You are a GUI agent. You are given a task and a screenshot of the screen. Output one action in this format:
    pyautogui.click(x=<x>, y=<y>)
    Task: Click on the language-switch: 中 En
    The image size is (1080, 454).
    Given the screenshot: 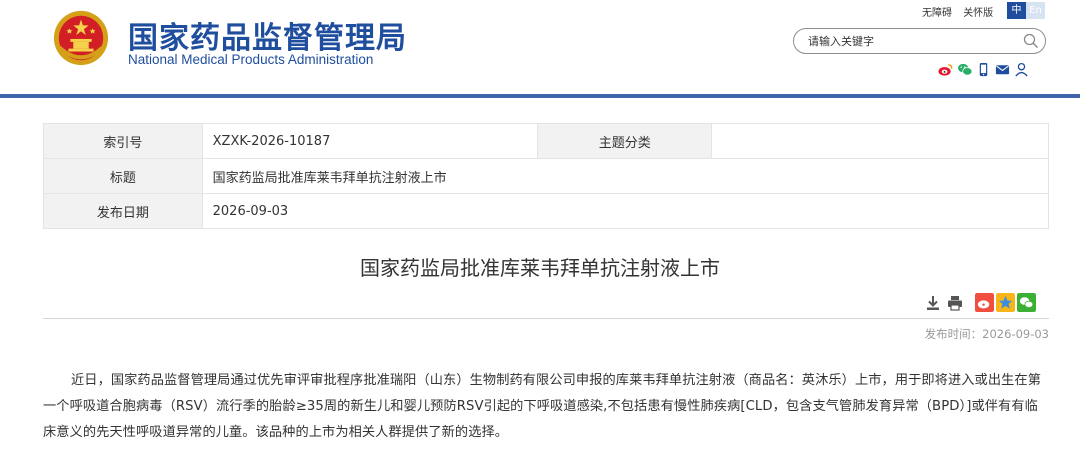 What is the action you would take?
    pyautogui.click(x=1026, y=10)
    